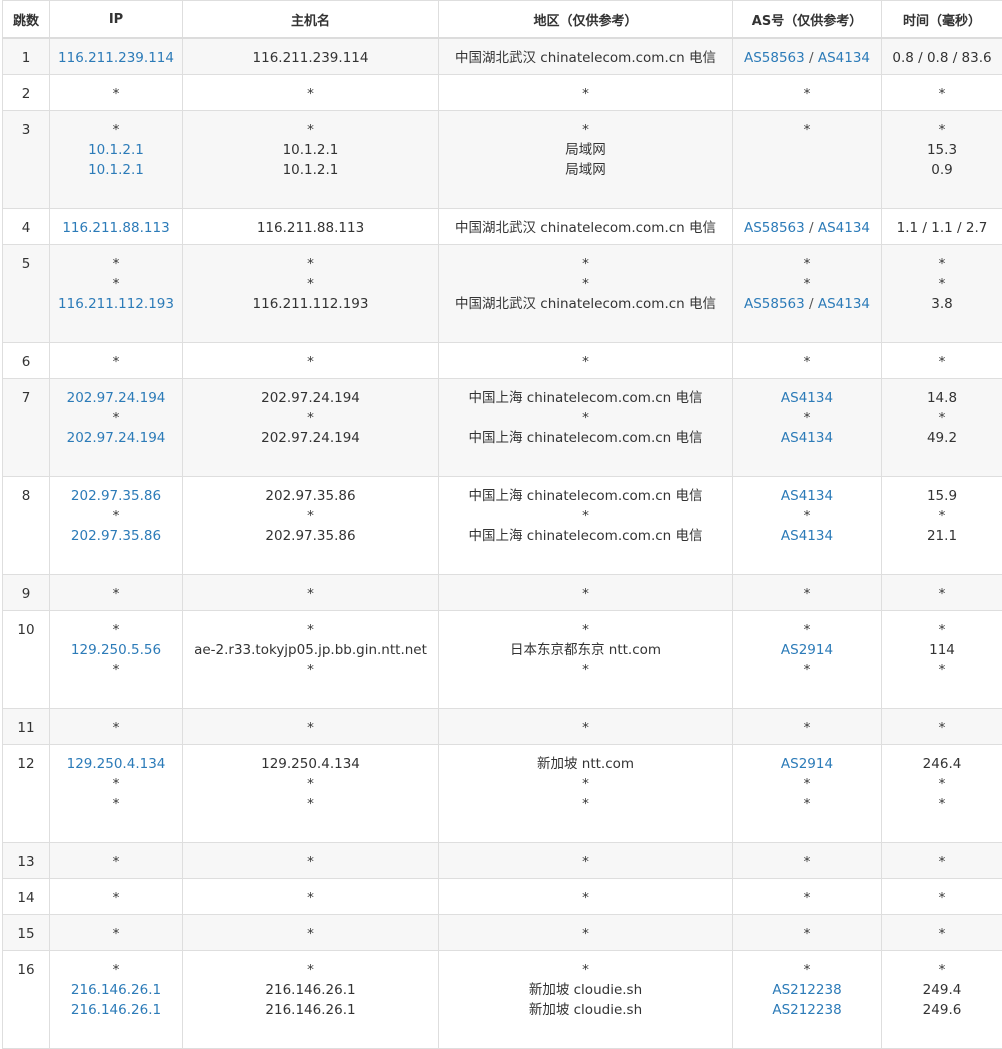  Describe the element at coordinates (26, 860) in the screenshot. I see `hop-cell: 13` at that location.